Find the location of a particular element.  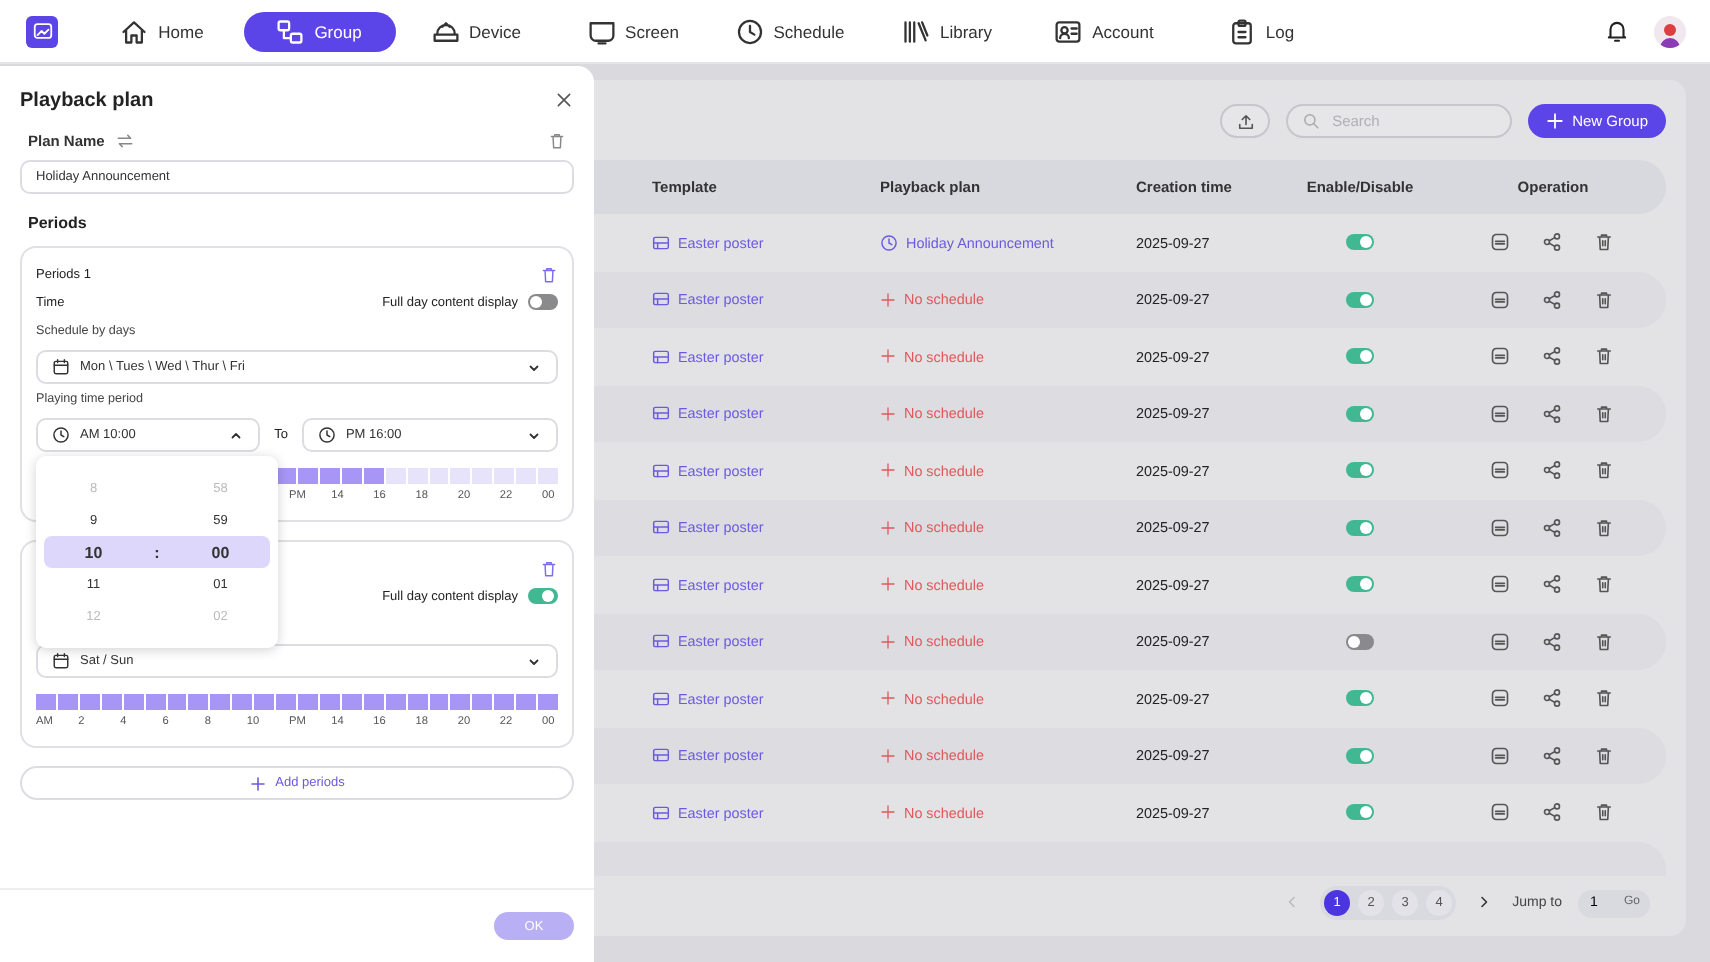

chevron-right-icon is located at coordinates (1484, 901).